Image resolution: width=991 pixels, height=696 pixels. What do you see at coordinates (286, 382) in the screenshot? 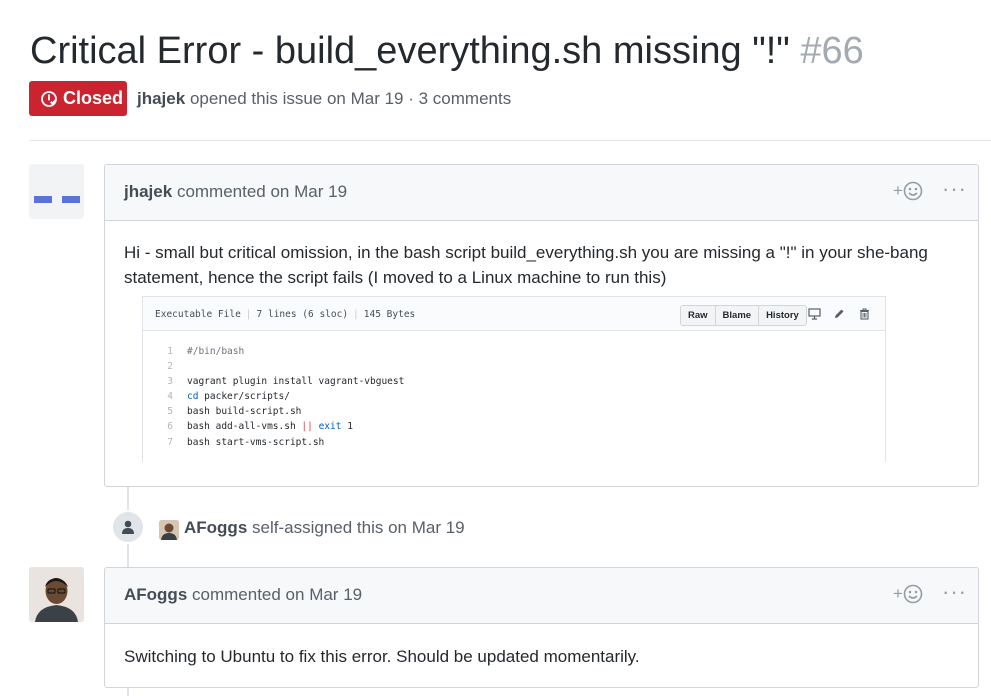
I see `code-line: 3 vagrant plugin install vagrant-vbguest` at bounding box center [286, 382].